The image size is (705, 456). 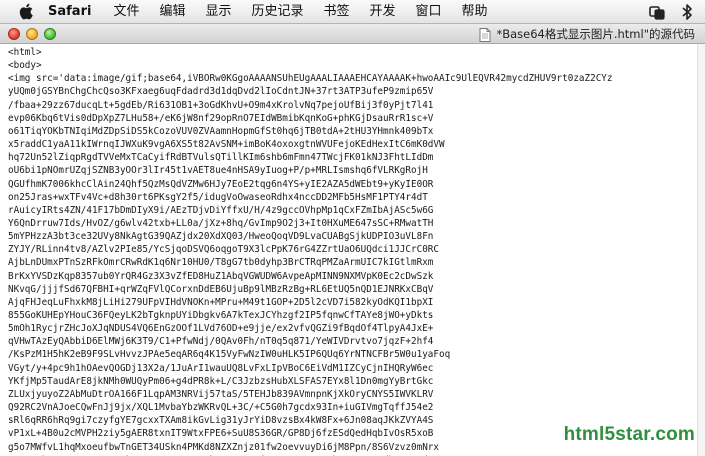 I want to click on minimize-window-button, so click(x=32, y=34).